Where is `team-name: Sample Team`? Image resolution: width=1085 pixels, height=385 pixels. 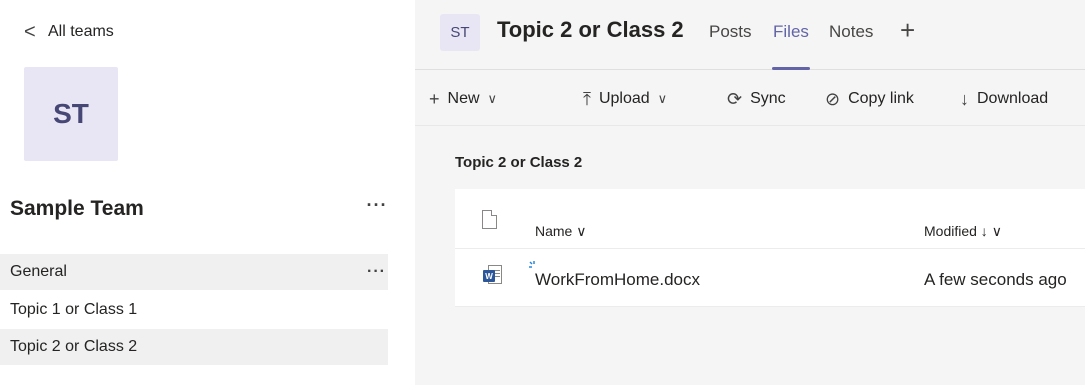 team-name: Sample Team is located at coordinates (77, 208).